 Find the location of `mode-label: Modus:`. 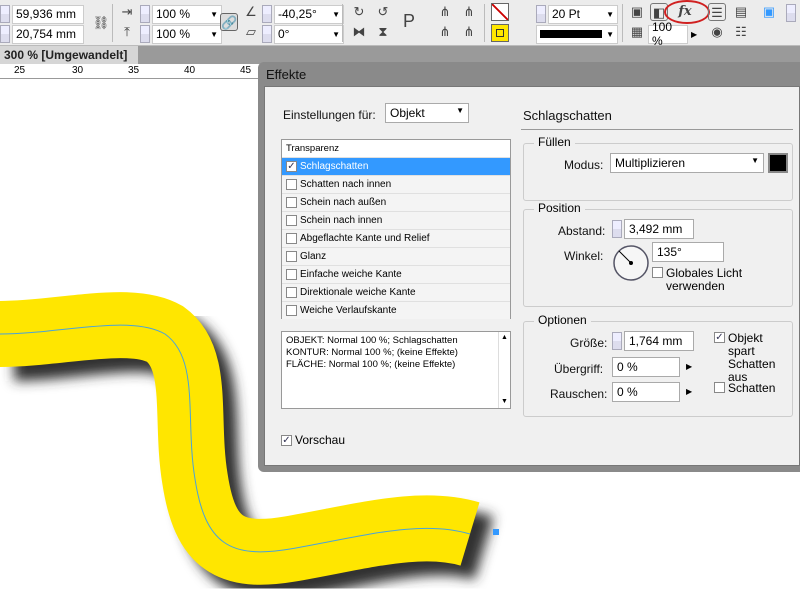

mode-label: Modus: is located at coordinates (584, 165).